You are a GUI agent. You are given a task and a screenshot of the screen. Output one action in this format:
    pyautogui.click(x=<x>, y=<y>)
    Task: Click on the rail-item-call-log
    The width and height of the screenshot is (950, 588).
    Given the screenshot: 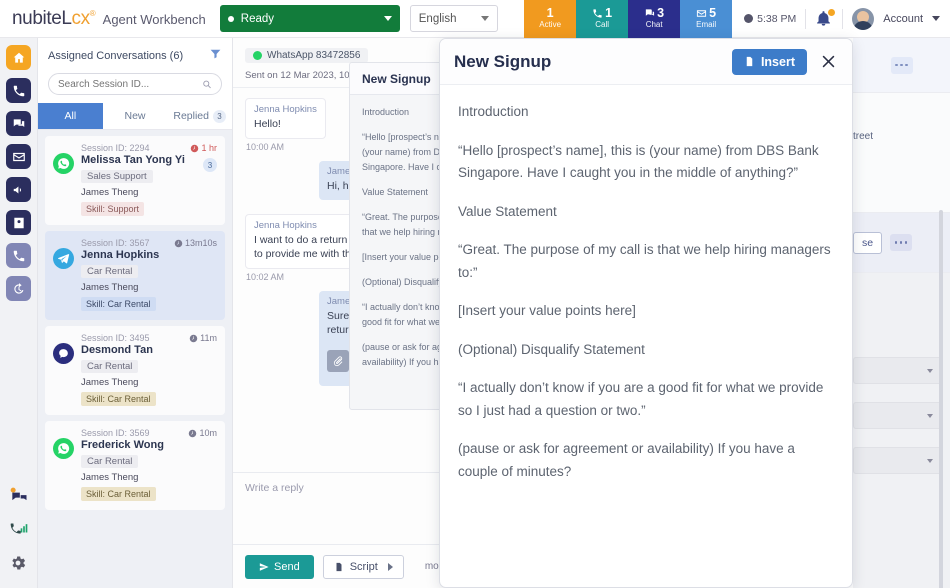 What is the action you would take?
    pyautogui.click(x=18, y=255)
    